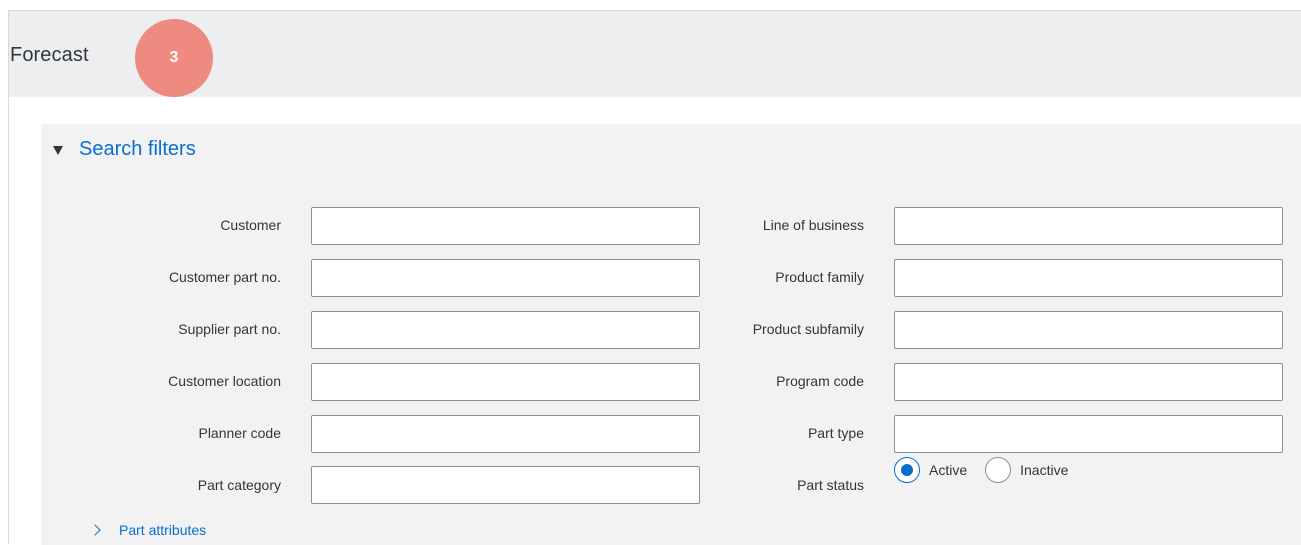 This screenshot has height=545, width=1301. What do you see at coordinates (224, 277) in the screenshot?
I see `customer-part-no-label: Customer part no.` at bounding box center [224, 277].